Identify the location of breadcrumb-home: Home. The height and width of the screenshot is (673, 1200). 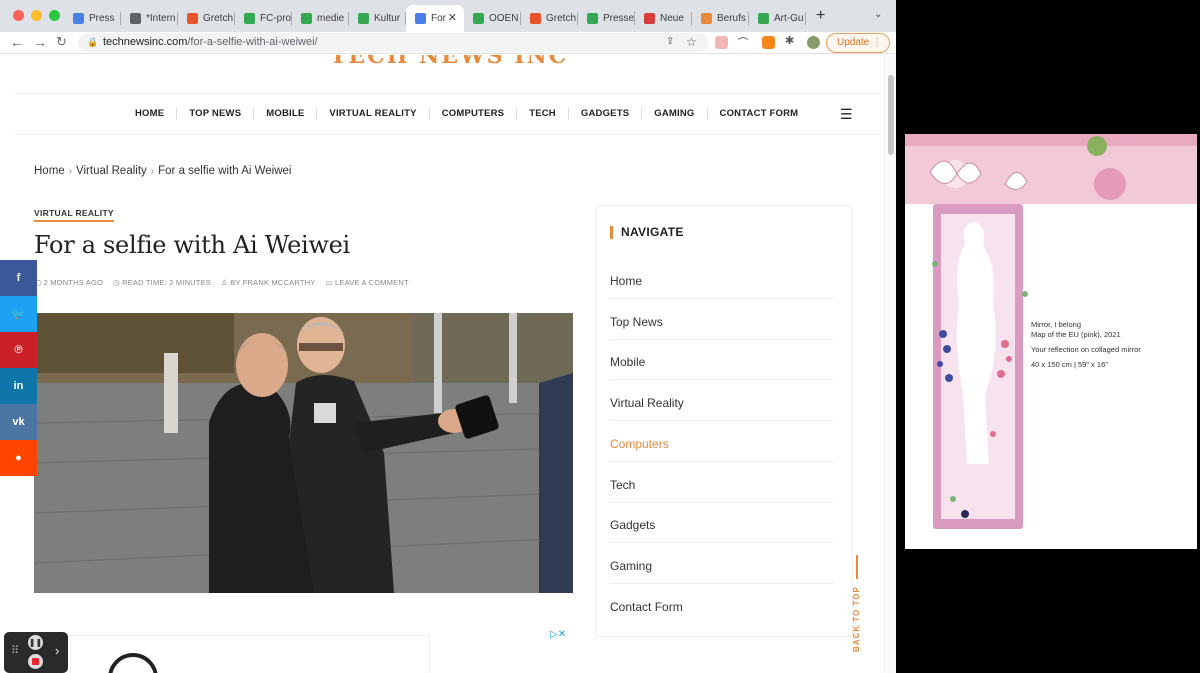
(49, 171).